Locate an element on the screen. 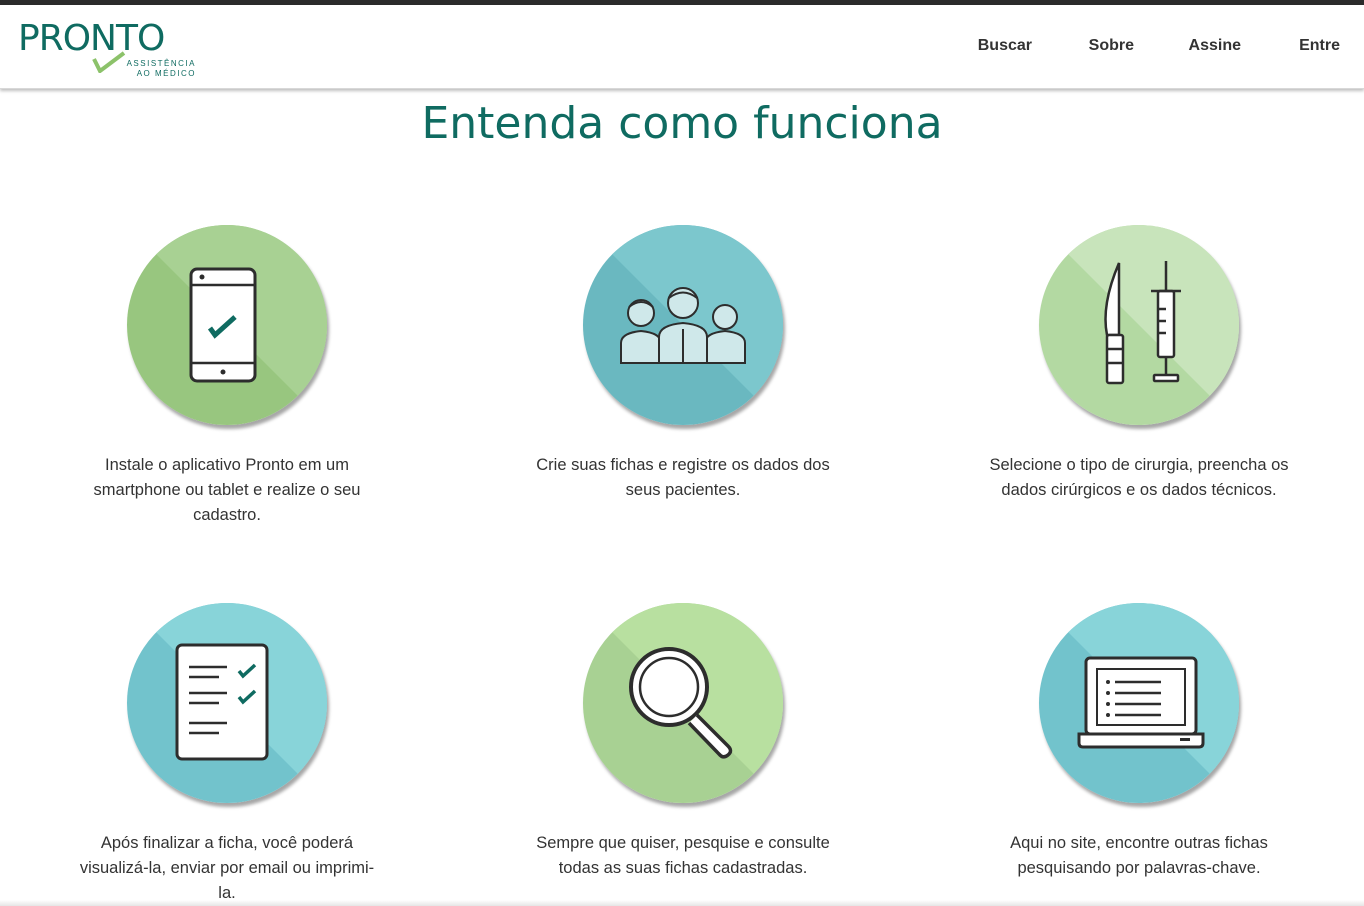 The width and height of the screenshot is (1364, 906). nav-assine: Assine is located at coordinates (1215, 46).